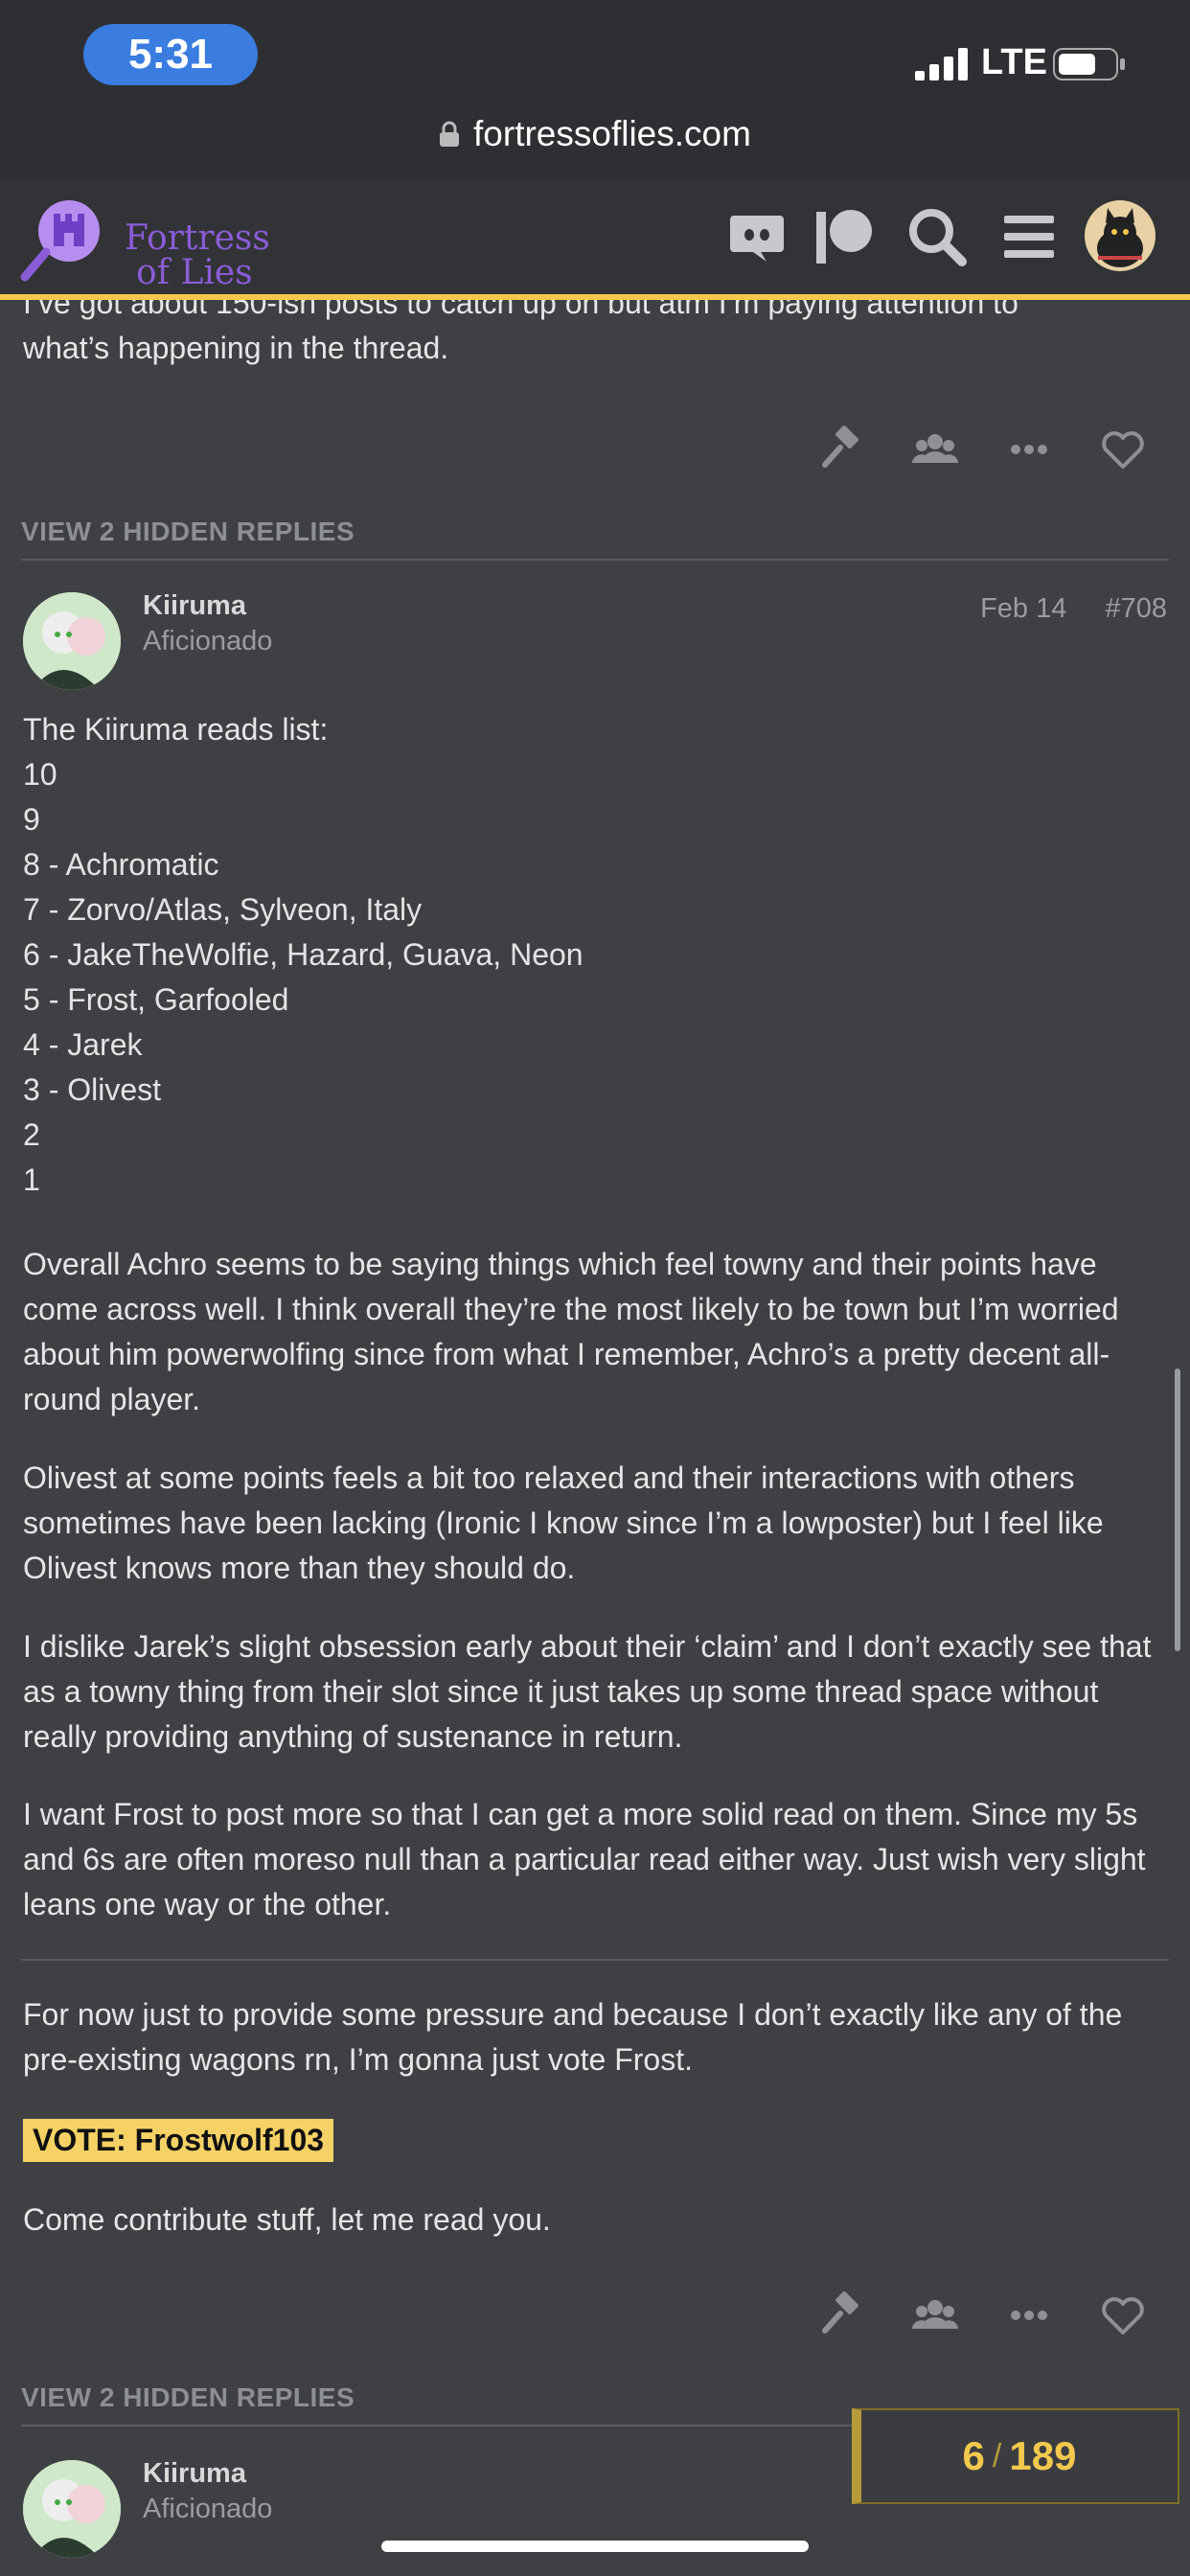 The height and width of the screenshot is (2576, 1190). What do you see at coordinates (757, 236) in the screenshot?
I see `discord-icon` at bounding box center [757, 236].